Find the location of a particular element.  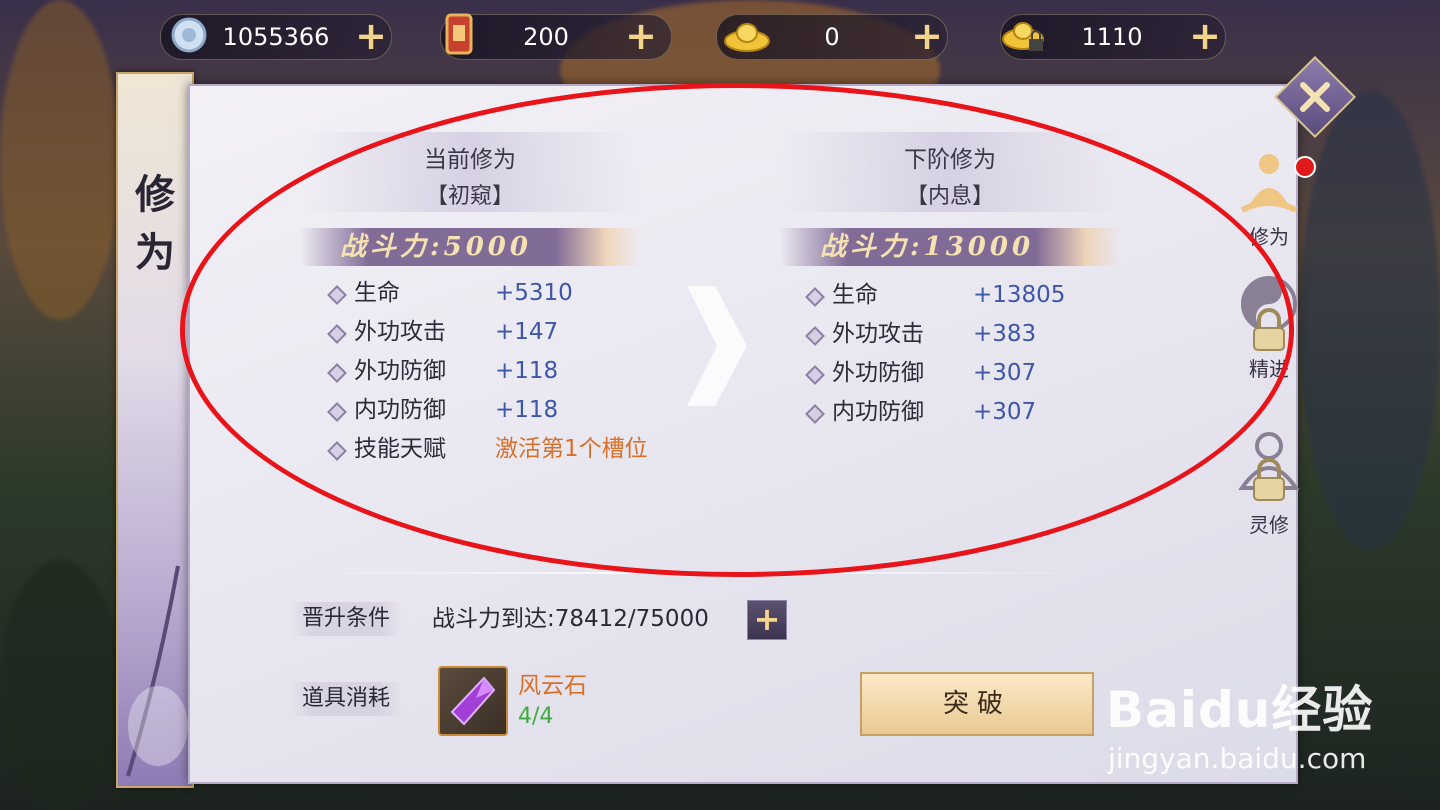

locked-gold-amount: 1110 is located at coordinates (1112, 37).